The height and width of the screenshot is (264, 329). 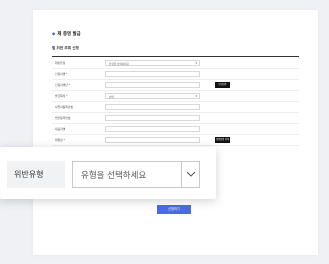 I want to click on form-label: 위반유형, so click(x=60, y=63).